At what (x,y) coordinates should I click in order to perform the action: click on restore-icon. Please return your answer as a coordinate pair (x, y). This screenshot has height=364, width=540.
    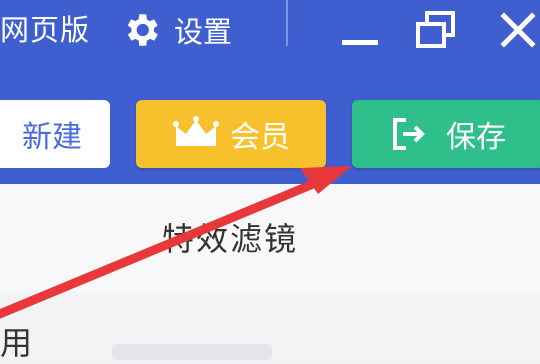
    Looking at the image, I should click on (436, 30).